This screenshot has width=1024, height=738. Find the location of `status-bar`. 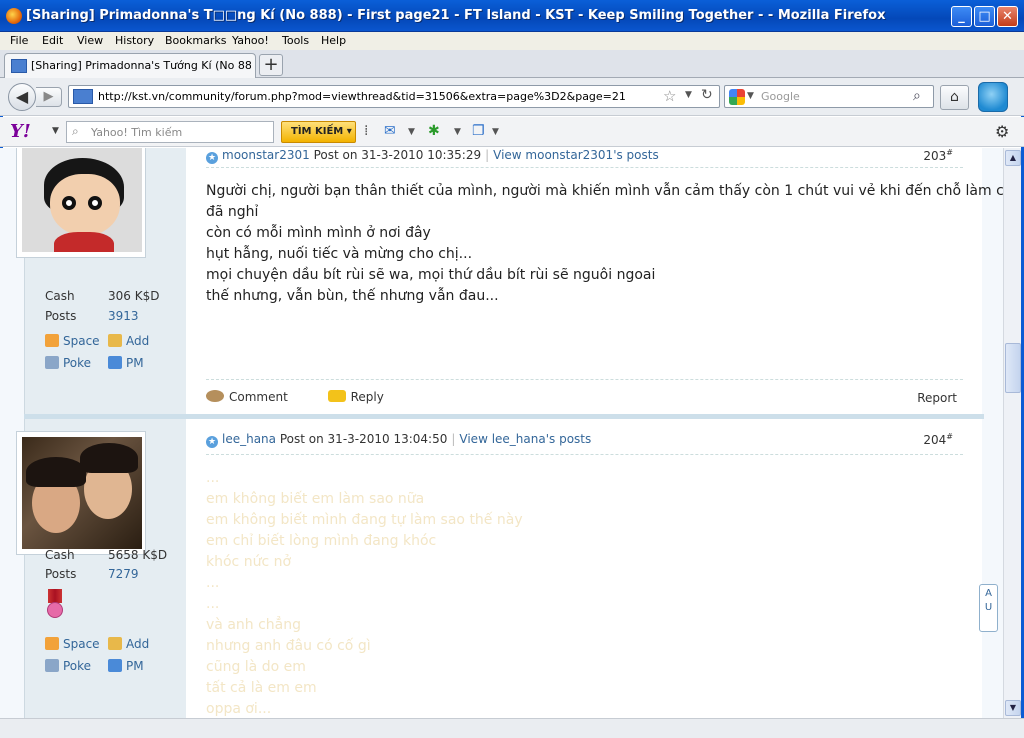

status-bar is located at coordinates (512, 728).